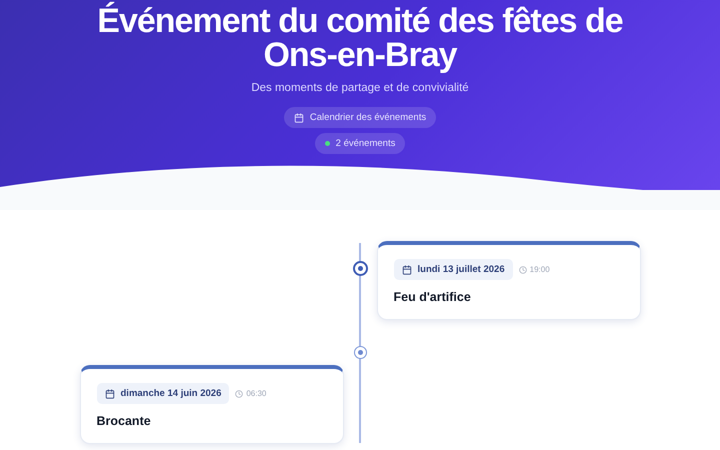 The image size is (720, 450). What do you see at coordinates (360, 143) in the screenshot?
I see `event-count-badge: 2 événements` at bounding box center [360, 143].